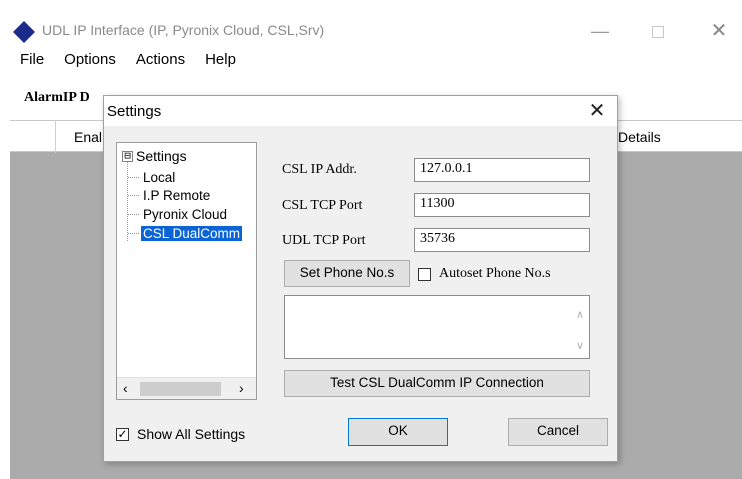 Image resolution: width=742 pixels, height=479 pixels. I want to click on tree-item-ip-remote: I.P Remote, so click(170, 195).